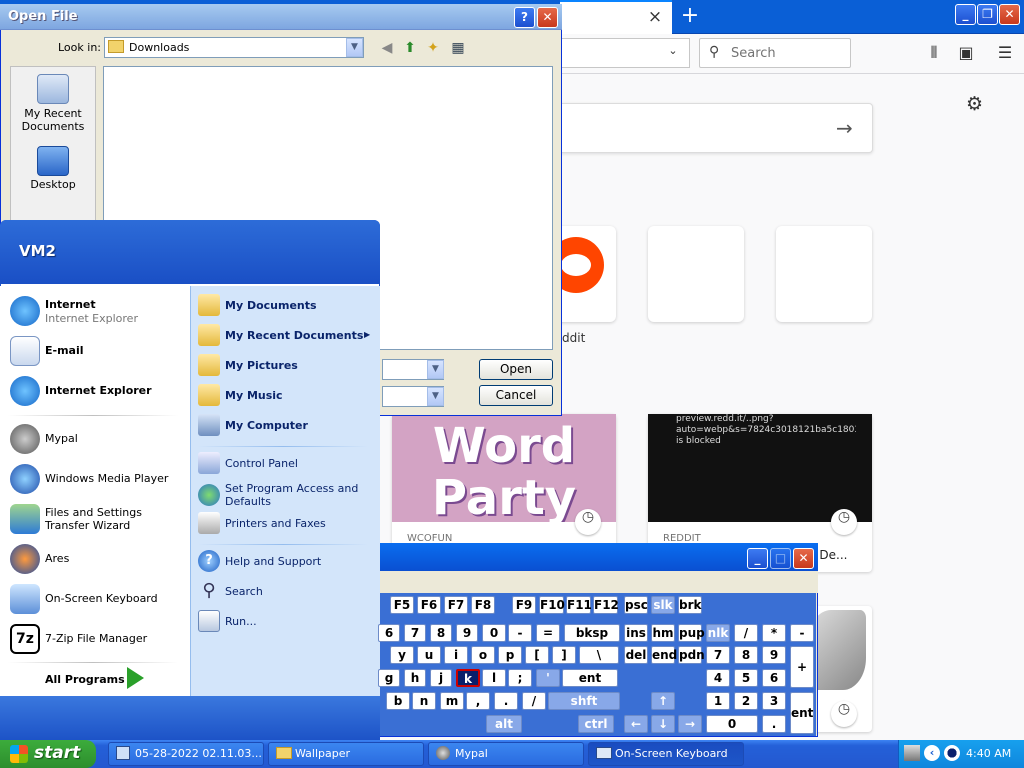 This screenshot has width=1024, height=768. What do you see at coordinates (663, 633) in the screenshot?
I see `osk-key: hm` at bounding box center [663, 633].